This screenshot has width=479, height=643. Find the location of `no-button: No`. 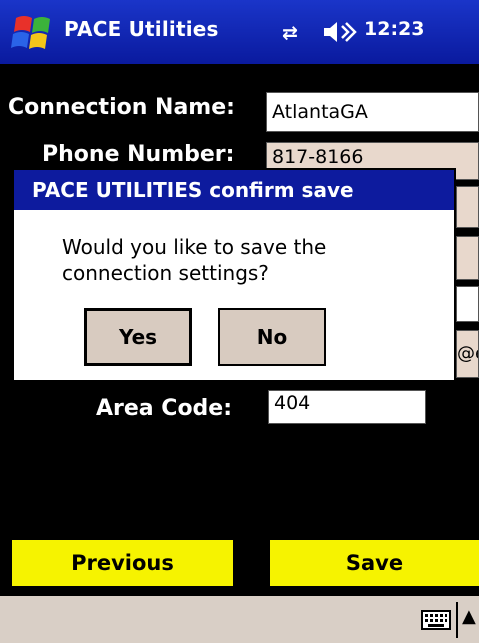

no-button: No is located at coordinates (272, 337).